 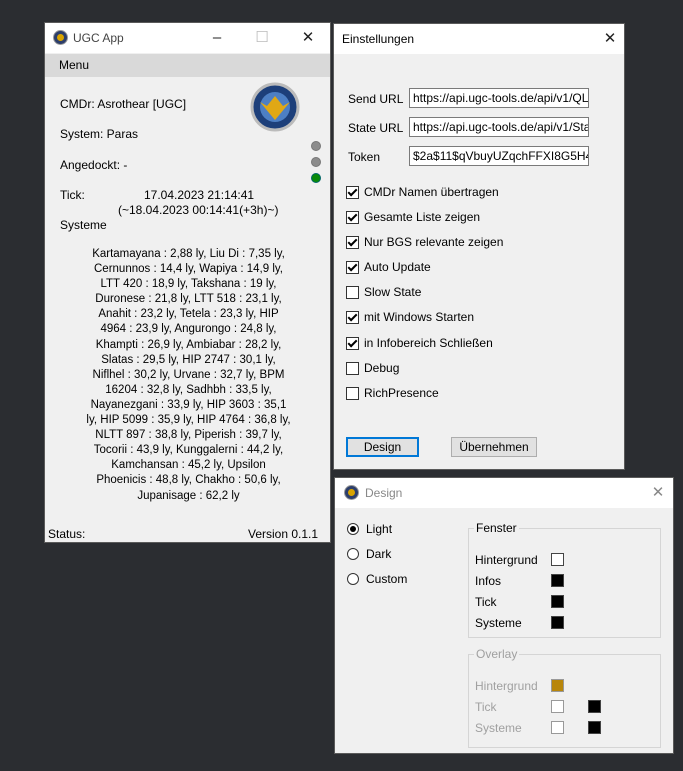 What do you see at coordinates (199, 195) in the screenshot?
I see `tick-value: 17.04.2023 21:14:41` at bounding box center [199, 195].